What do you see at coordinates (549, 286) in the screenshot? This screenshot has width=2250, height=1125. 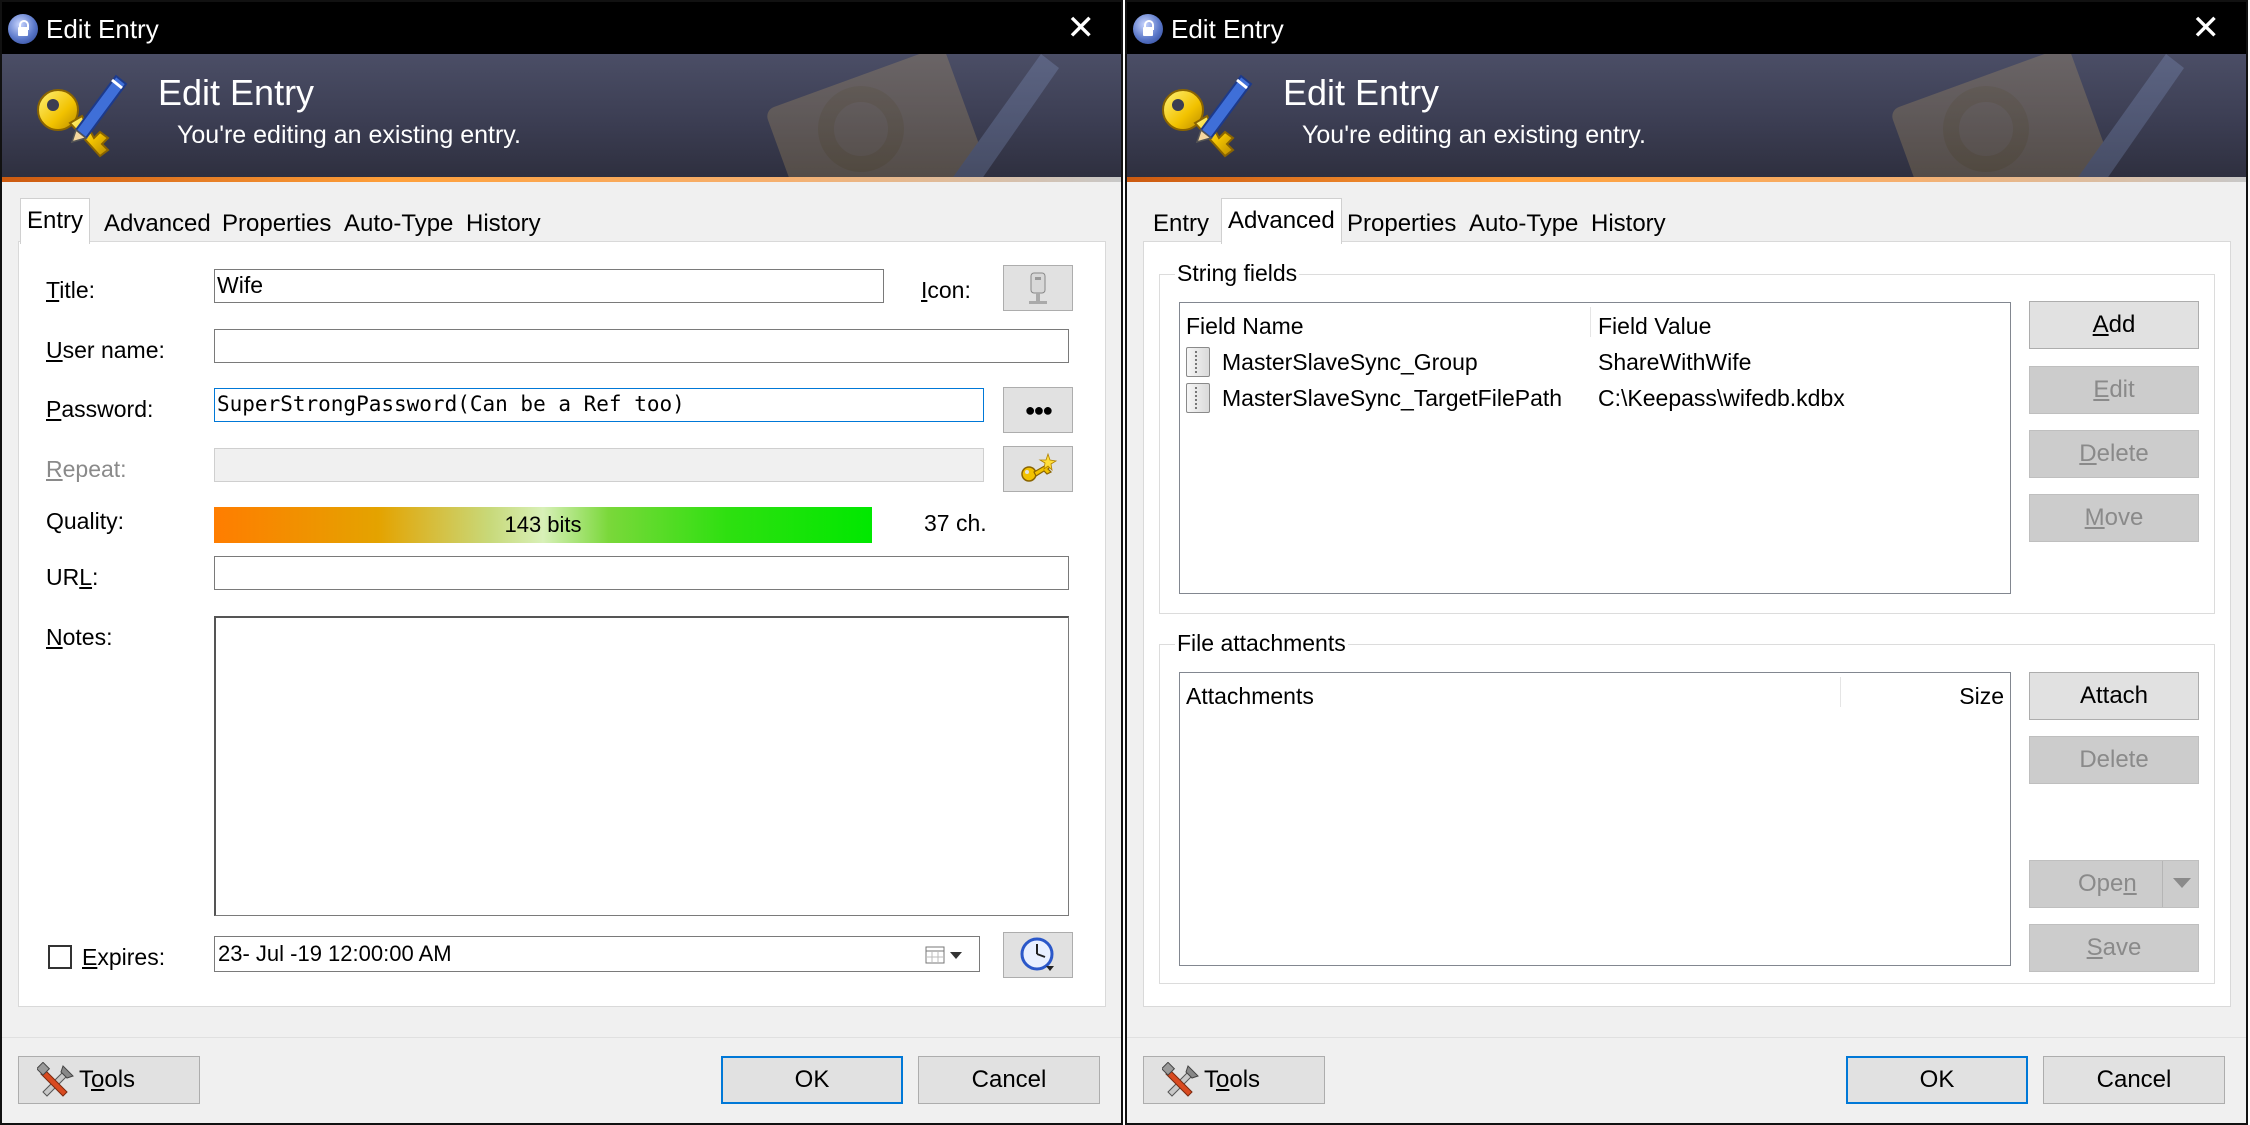 I see `title-input: Wife` at bounding box center [549, 286].